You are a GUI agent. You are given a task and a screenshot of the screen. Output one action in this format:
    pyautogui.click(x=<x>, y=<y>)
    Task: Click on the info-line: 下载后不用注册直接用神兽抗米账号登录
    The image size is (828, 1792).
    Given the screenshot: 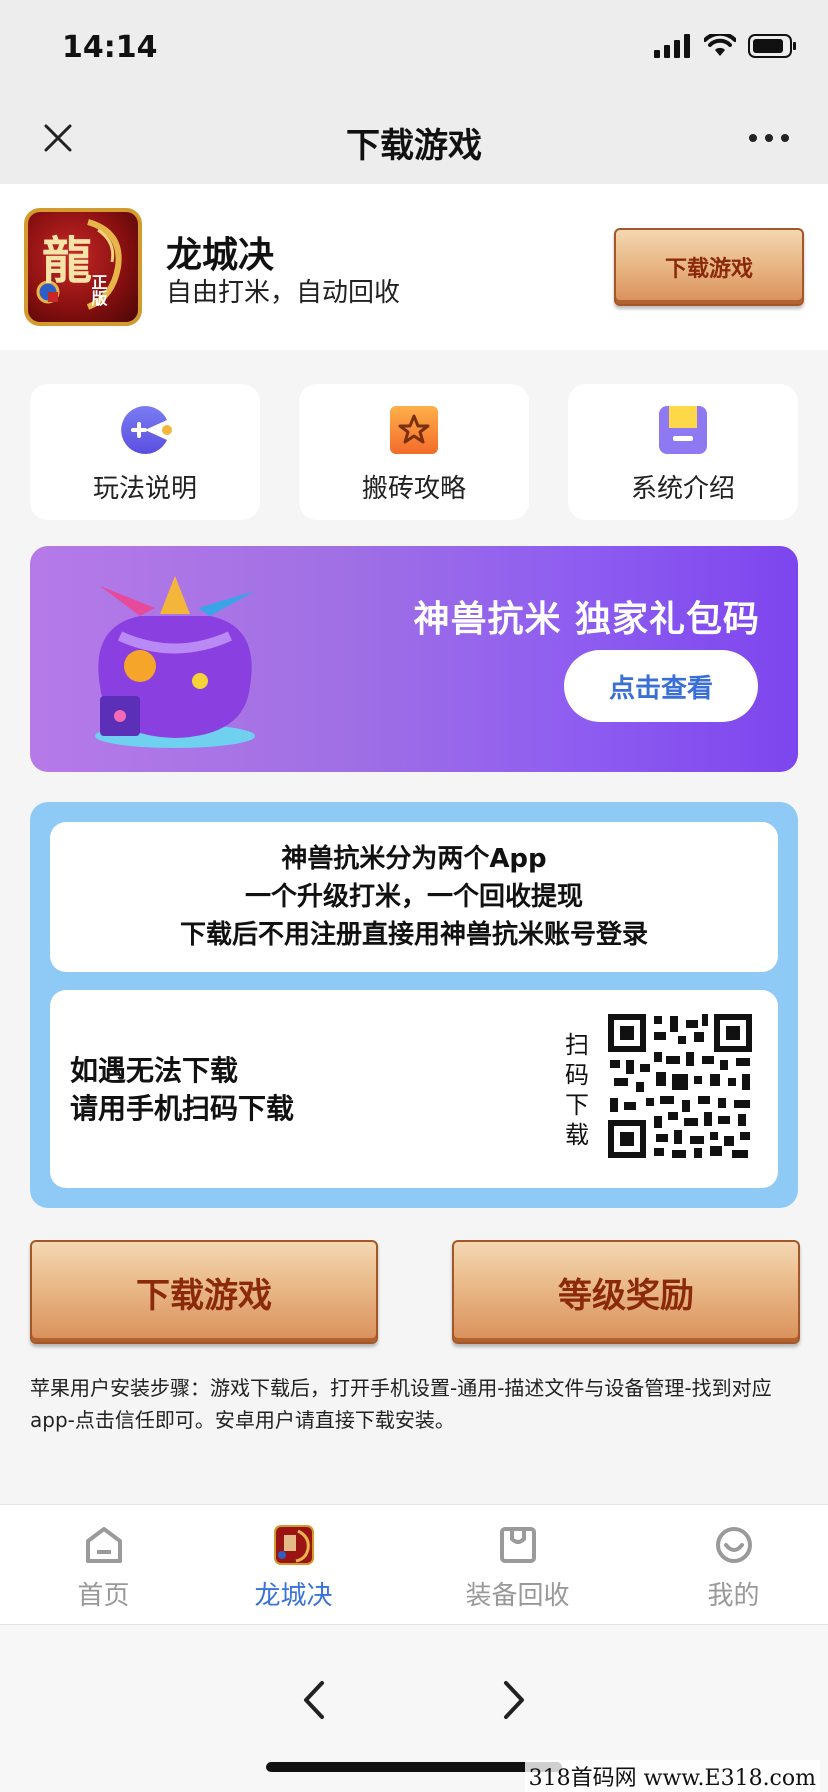 What is the action you would take?
    pyautogui.click(x=413, y=935)
    